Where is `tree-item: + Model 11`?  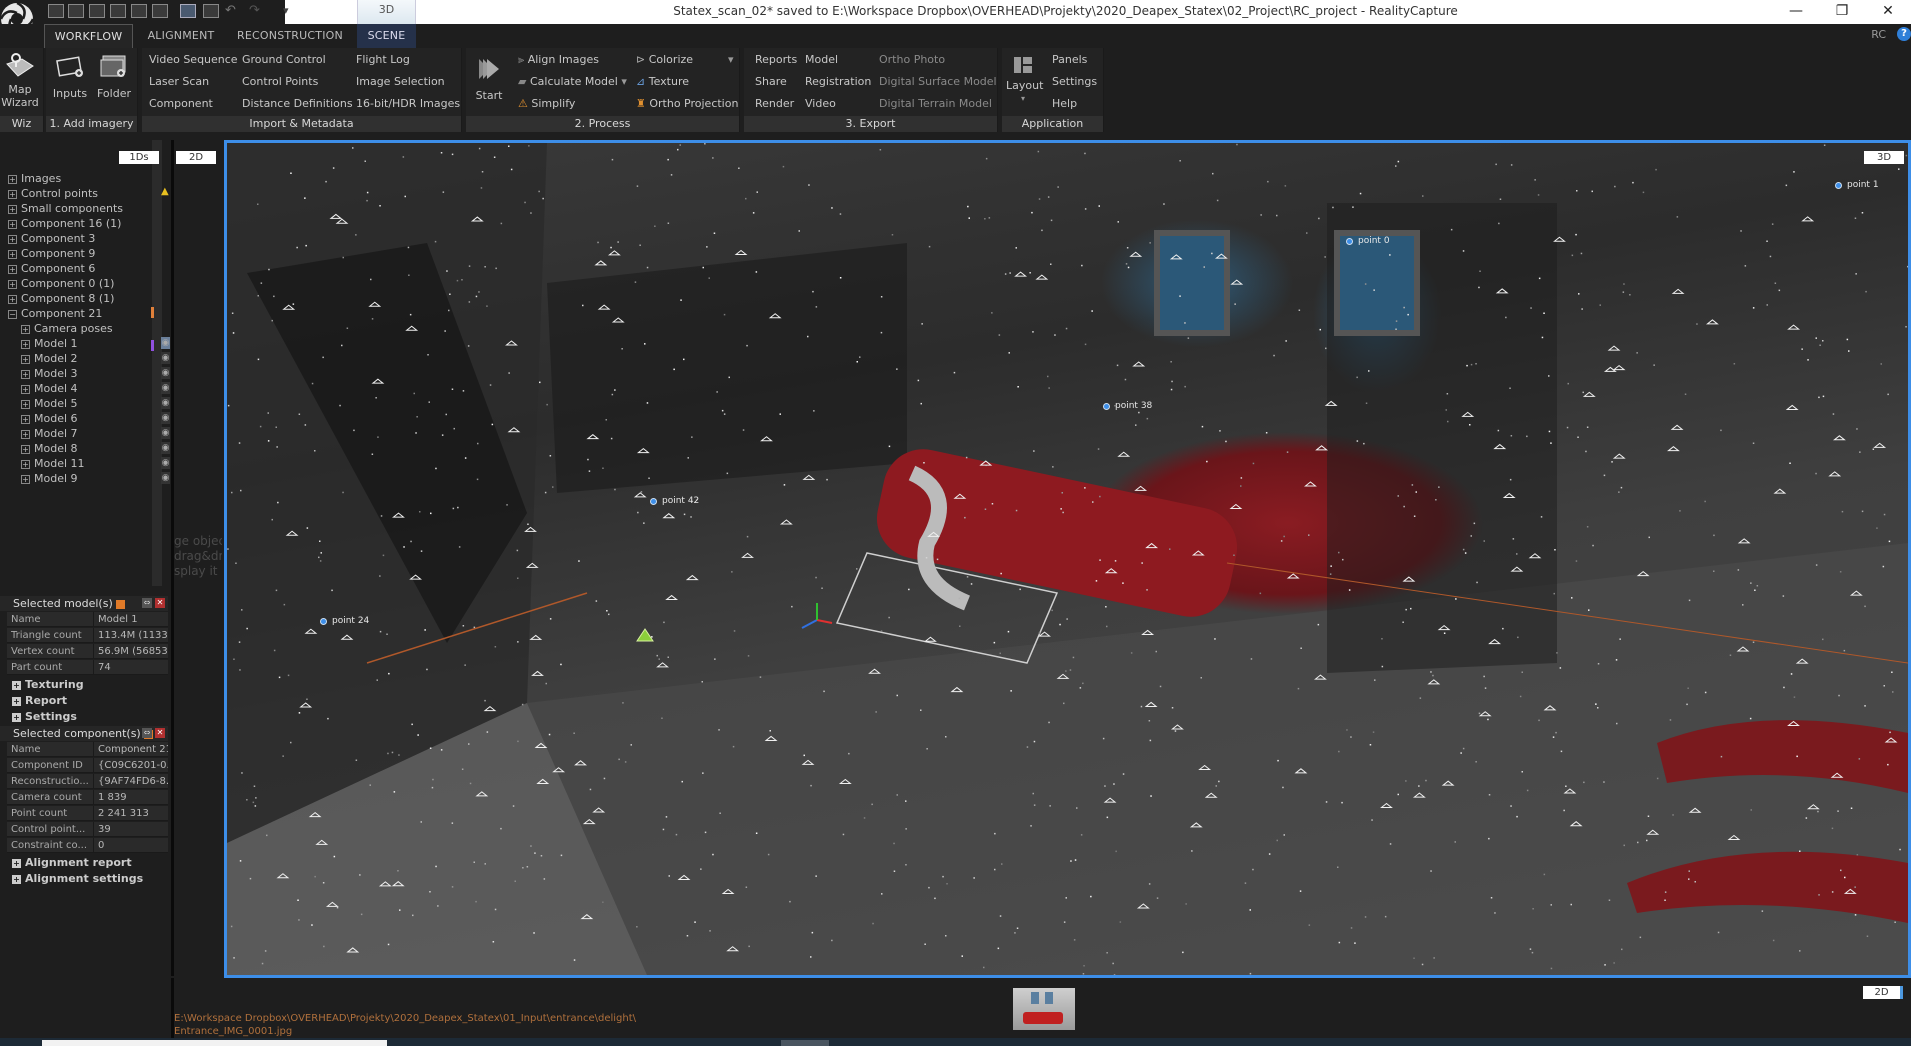 tree-item: + Model 11 is located at coordinates (53, 463).